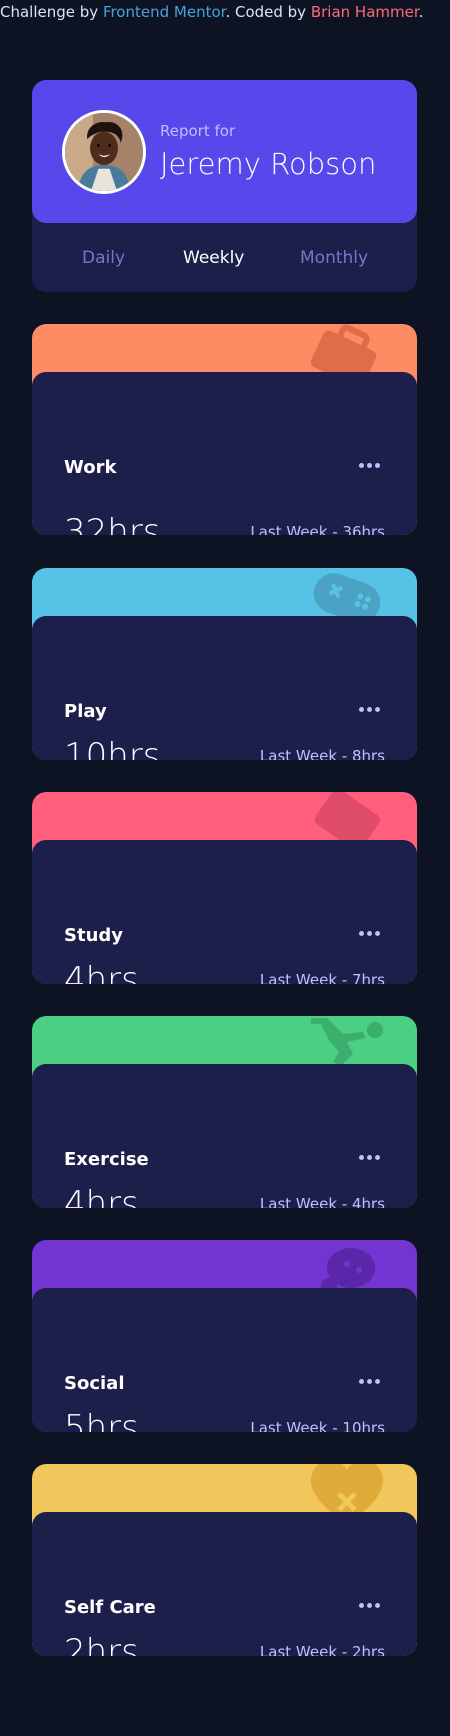 This screenshot has width=450, height=1736. What do you see at coordinates (51, 12) in the screenshot?
I see `attribution-prefix: Challenge by` at bounding box center [51, 12].